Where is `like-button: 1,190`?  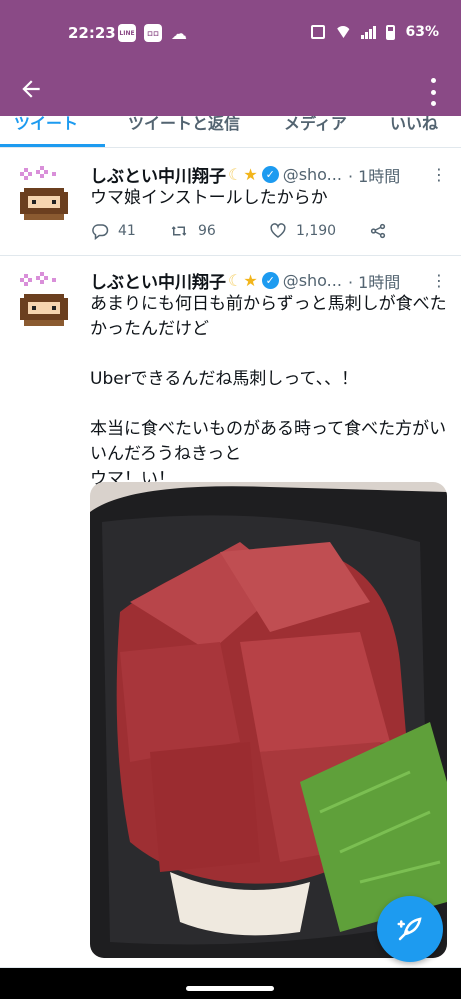
like-button: 1,190 is located at coordinates (318, 231).